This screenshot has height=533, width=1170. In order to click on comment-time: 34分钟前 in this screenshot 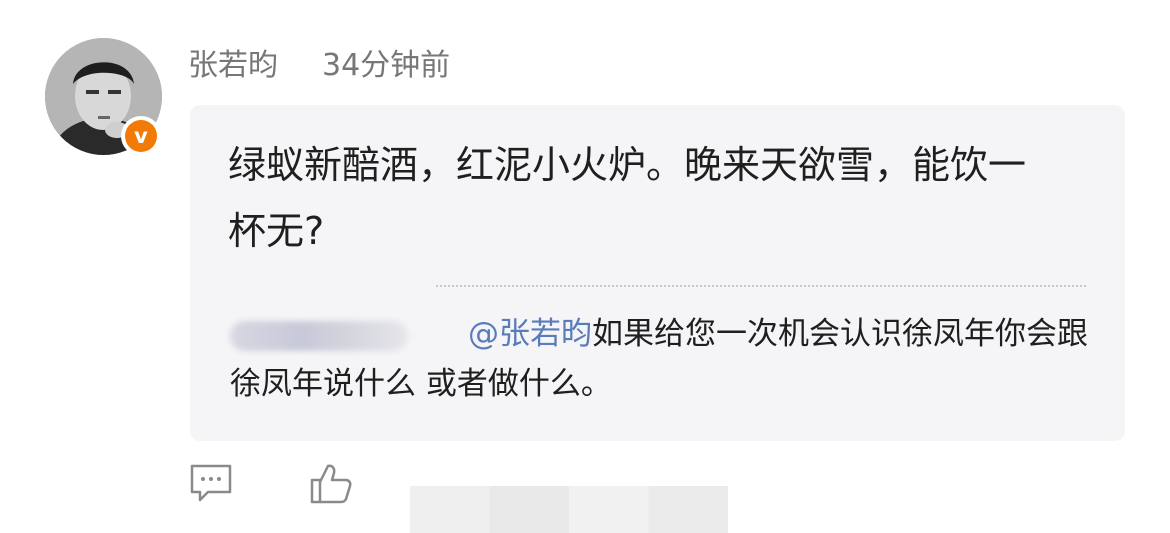, I will do `click(386, 65)`.